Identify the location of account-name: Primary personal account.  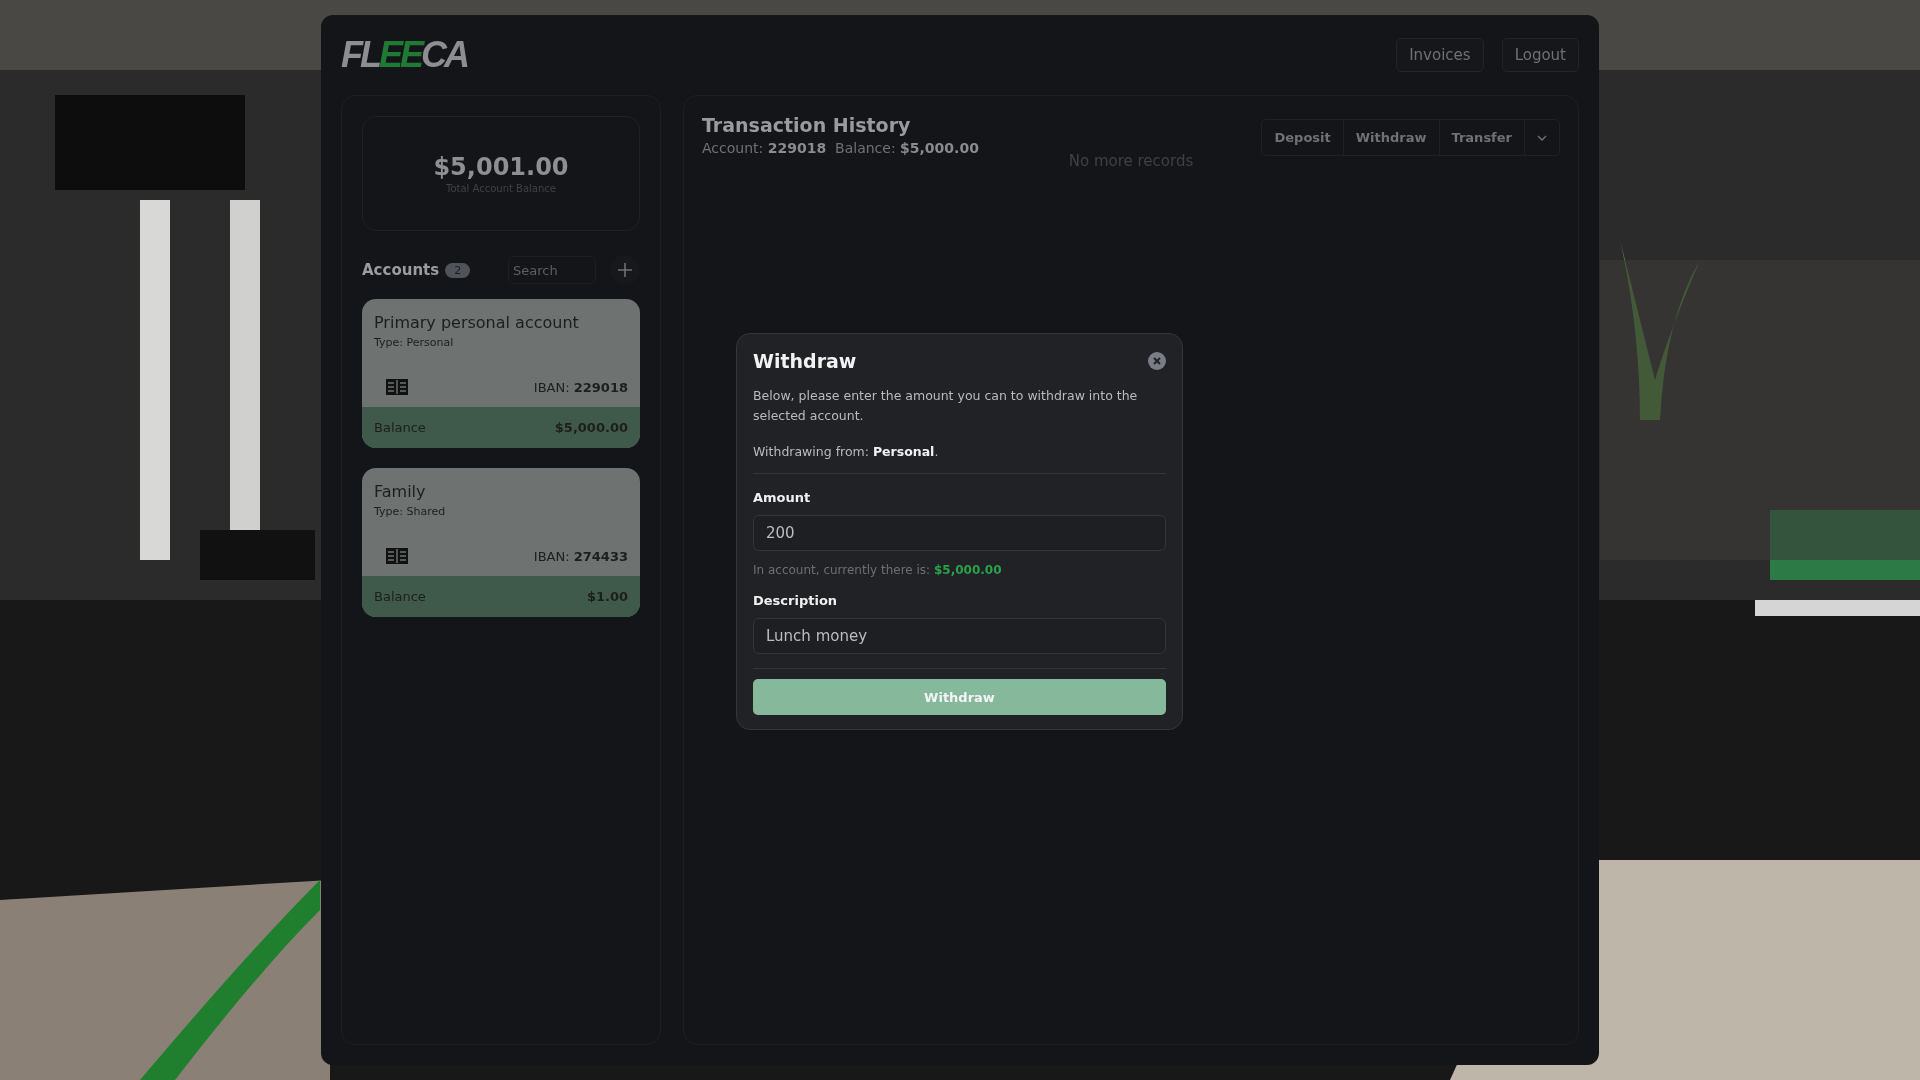
(476, 322).